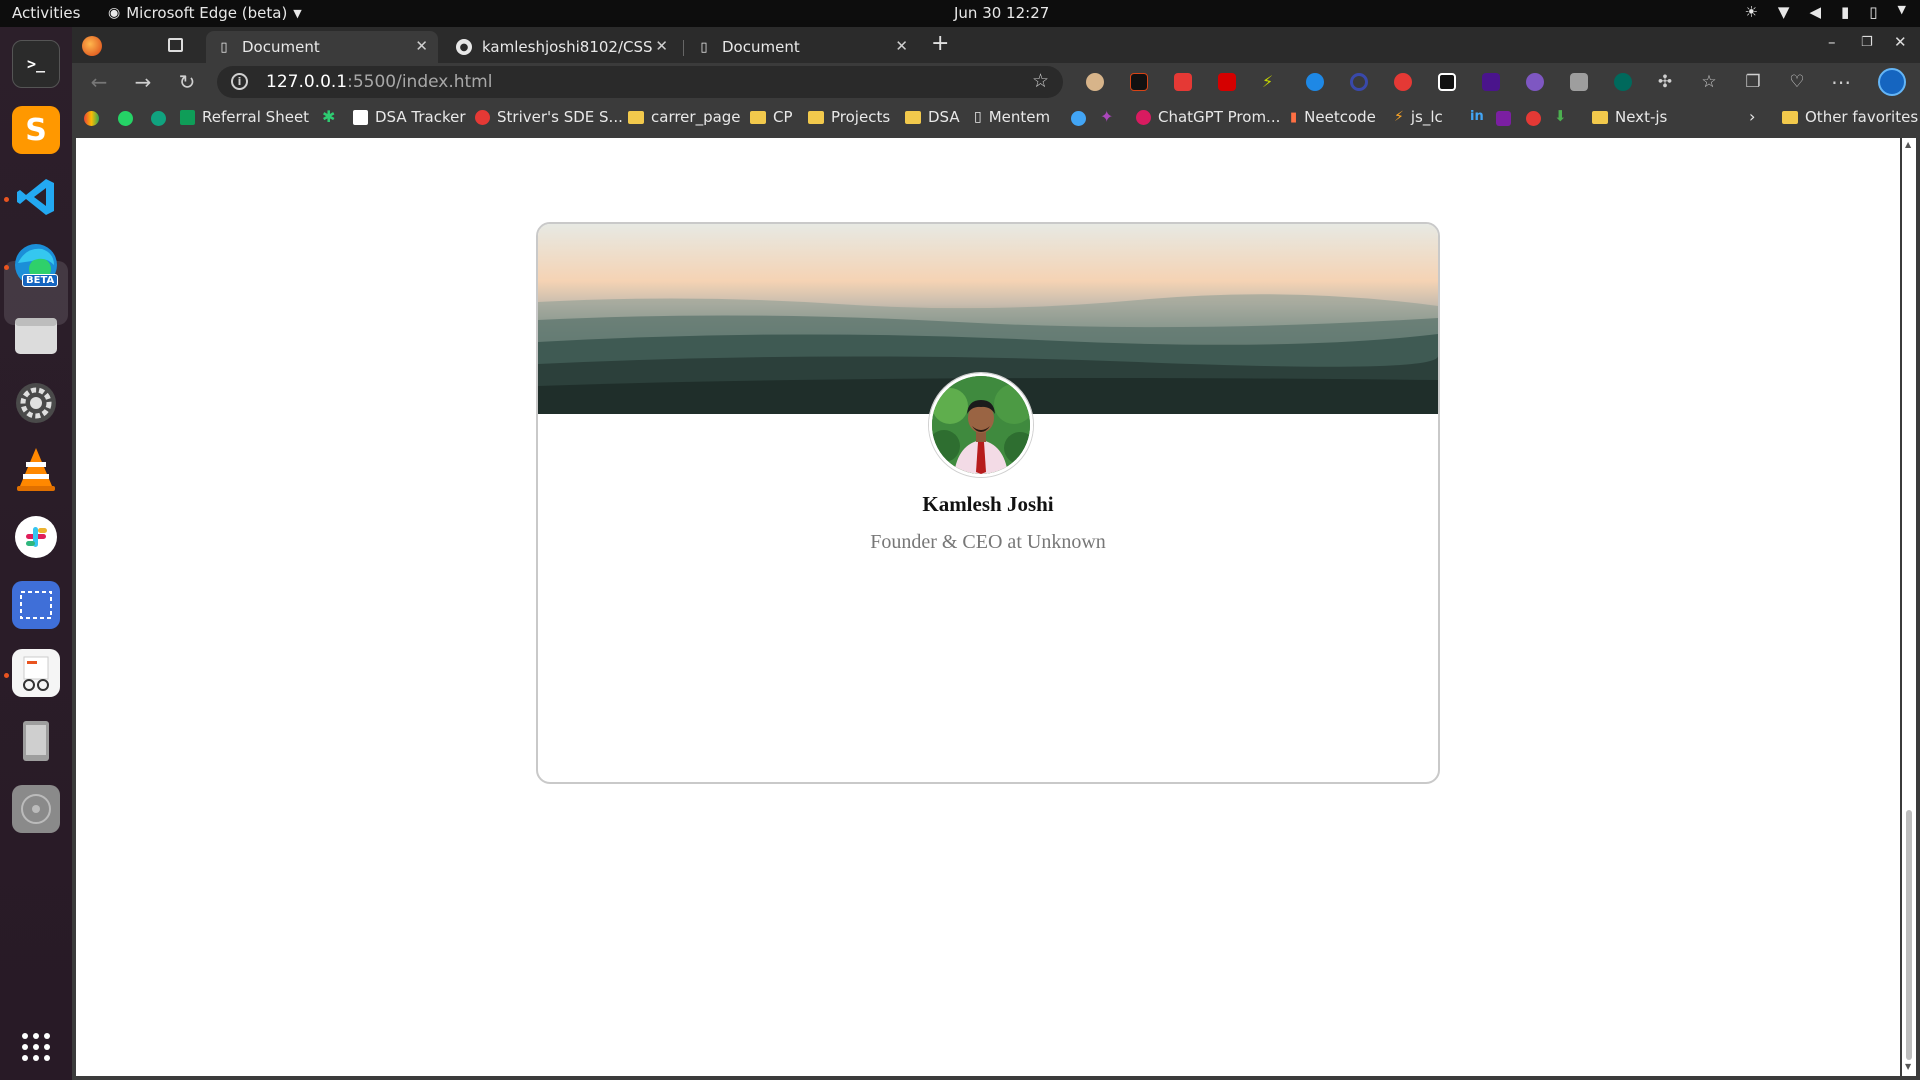  I want to click on bookmark-icon: ▮, so click(1294, 117).